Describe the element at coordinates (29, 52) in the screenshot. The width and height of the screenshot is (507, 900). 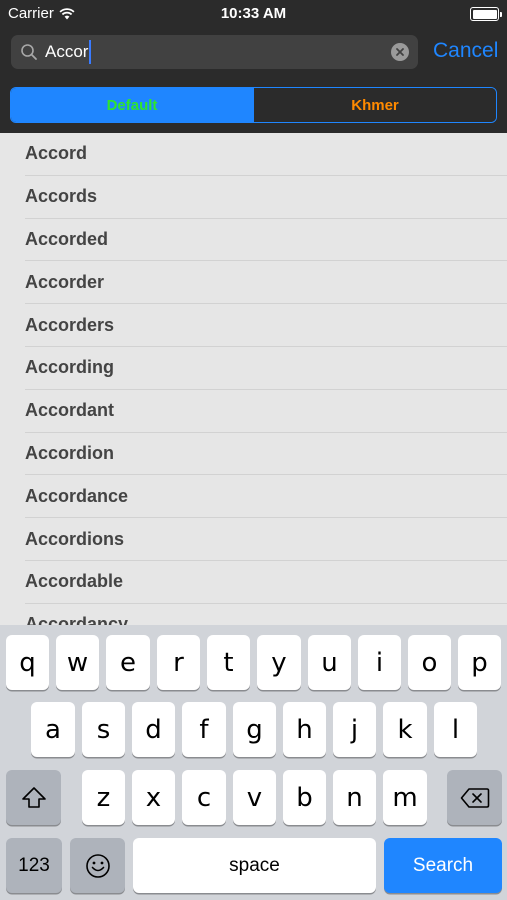
I see `search-icon` at that location.